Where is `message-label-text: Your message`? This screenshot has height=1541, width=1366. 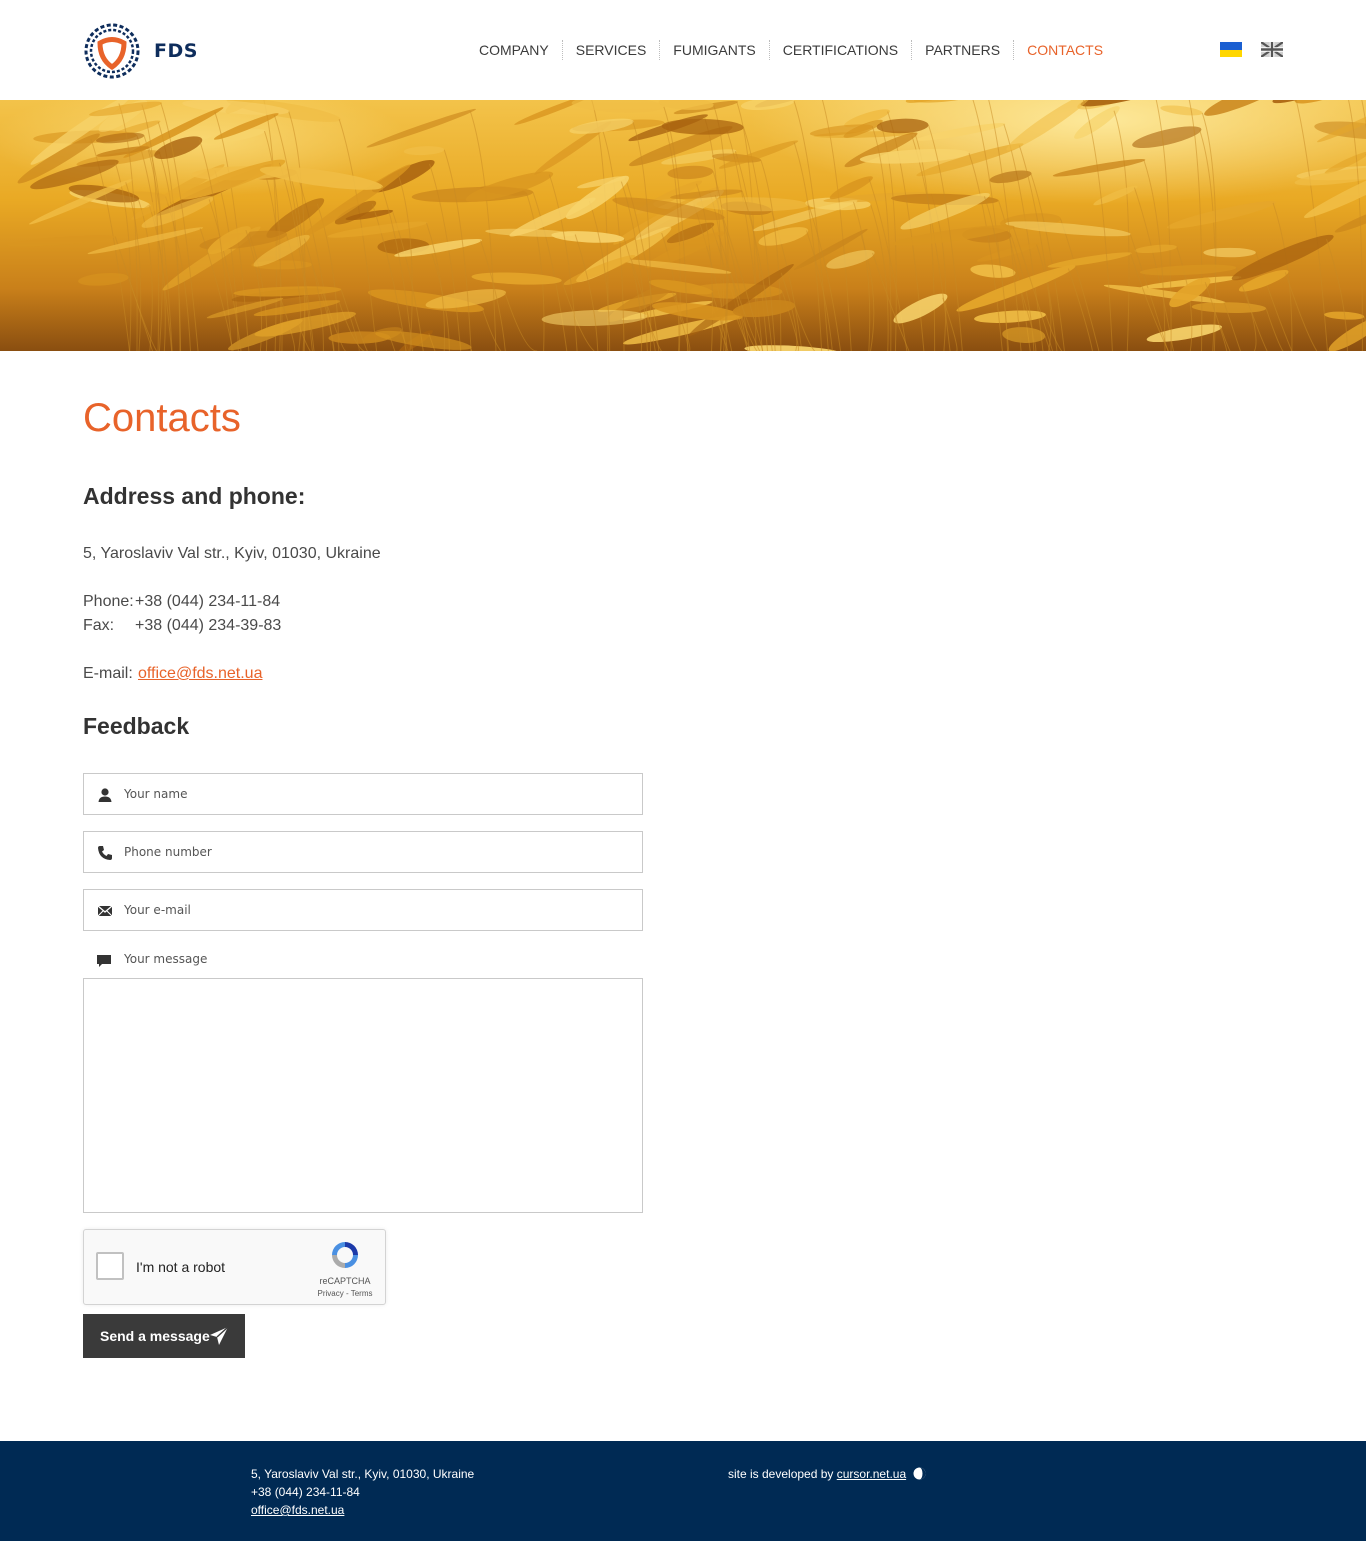
message-label-text: Your message is located at coordinates (166, 959).